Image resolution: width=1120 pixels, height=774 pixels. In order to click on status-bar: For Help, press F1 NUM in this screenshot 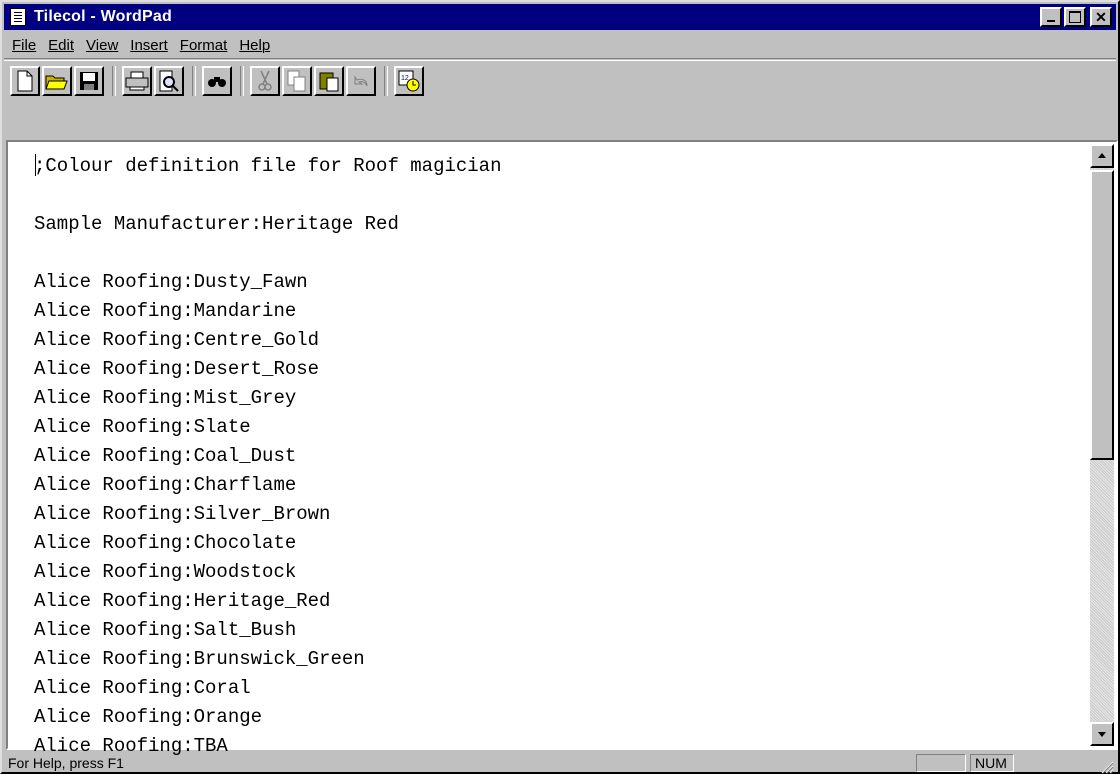, I will do `click(560, 763)`.